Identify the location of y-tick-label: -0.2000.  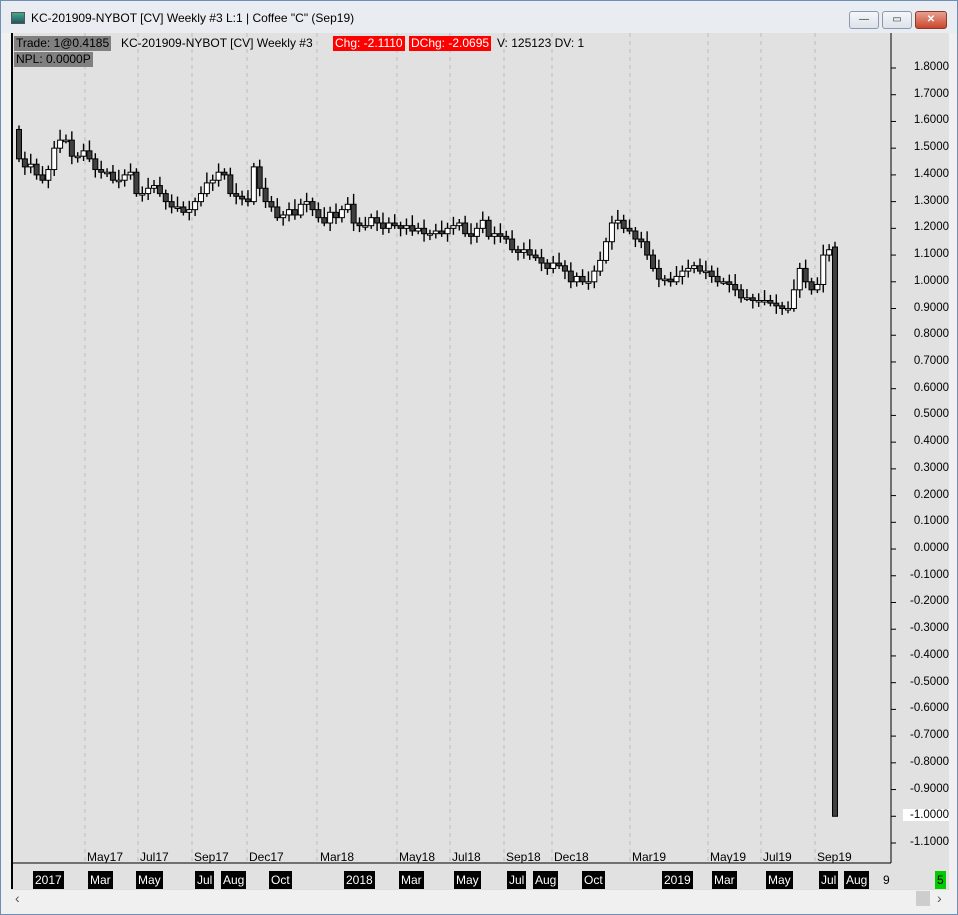
(929, 601).